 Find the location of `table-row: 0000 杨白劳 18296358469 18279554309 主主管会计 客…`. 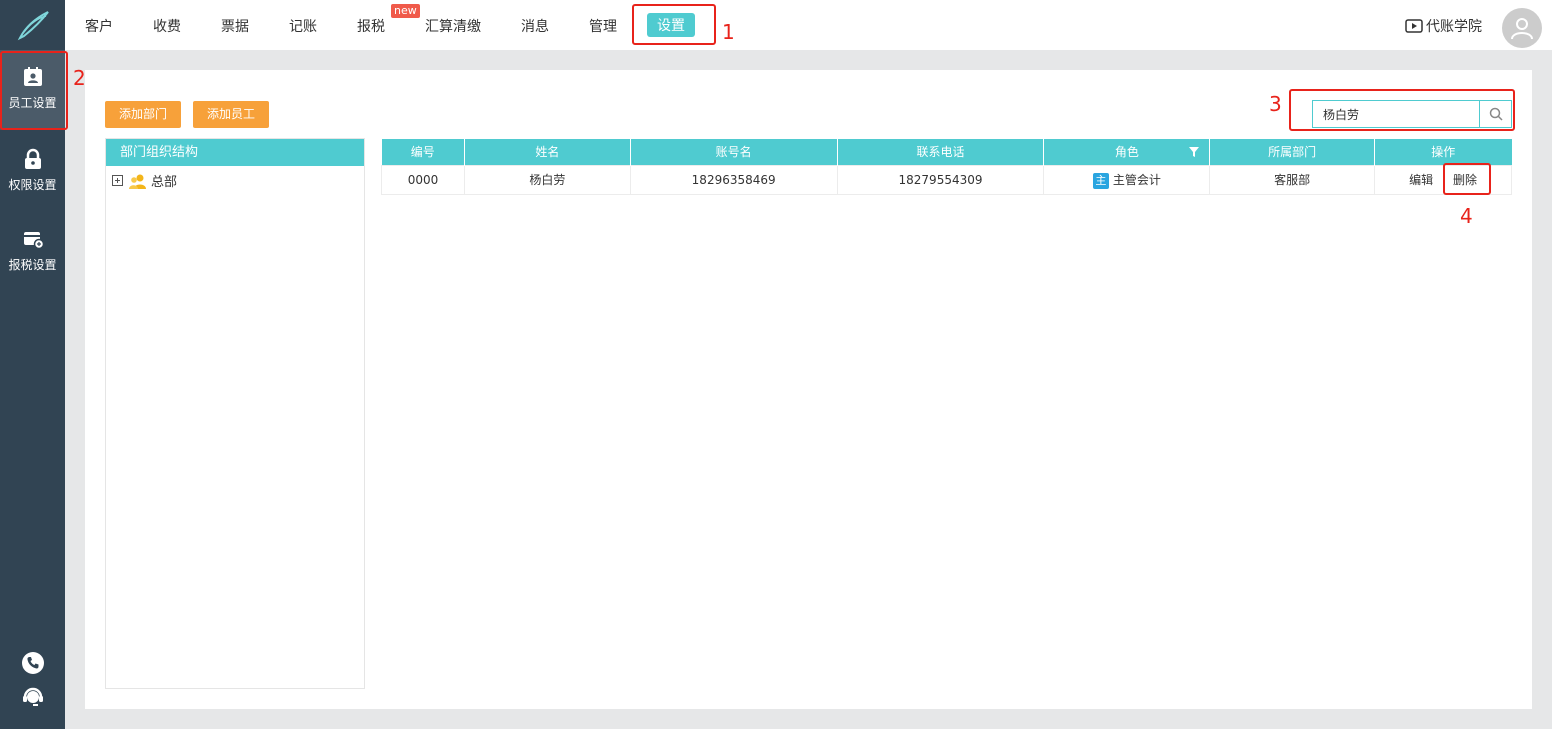

table-row: 0000 杨白劳 18296358469 18279554309 主主管会计 客… is located at coordinates (946, 179).